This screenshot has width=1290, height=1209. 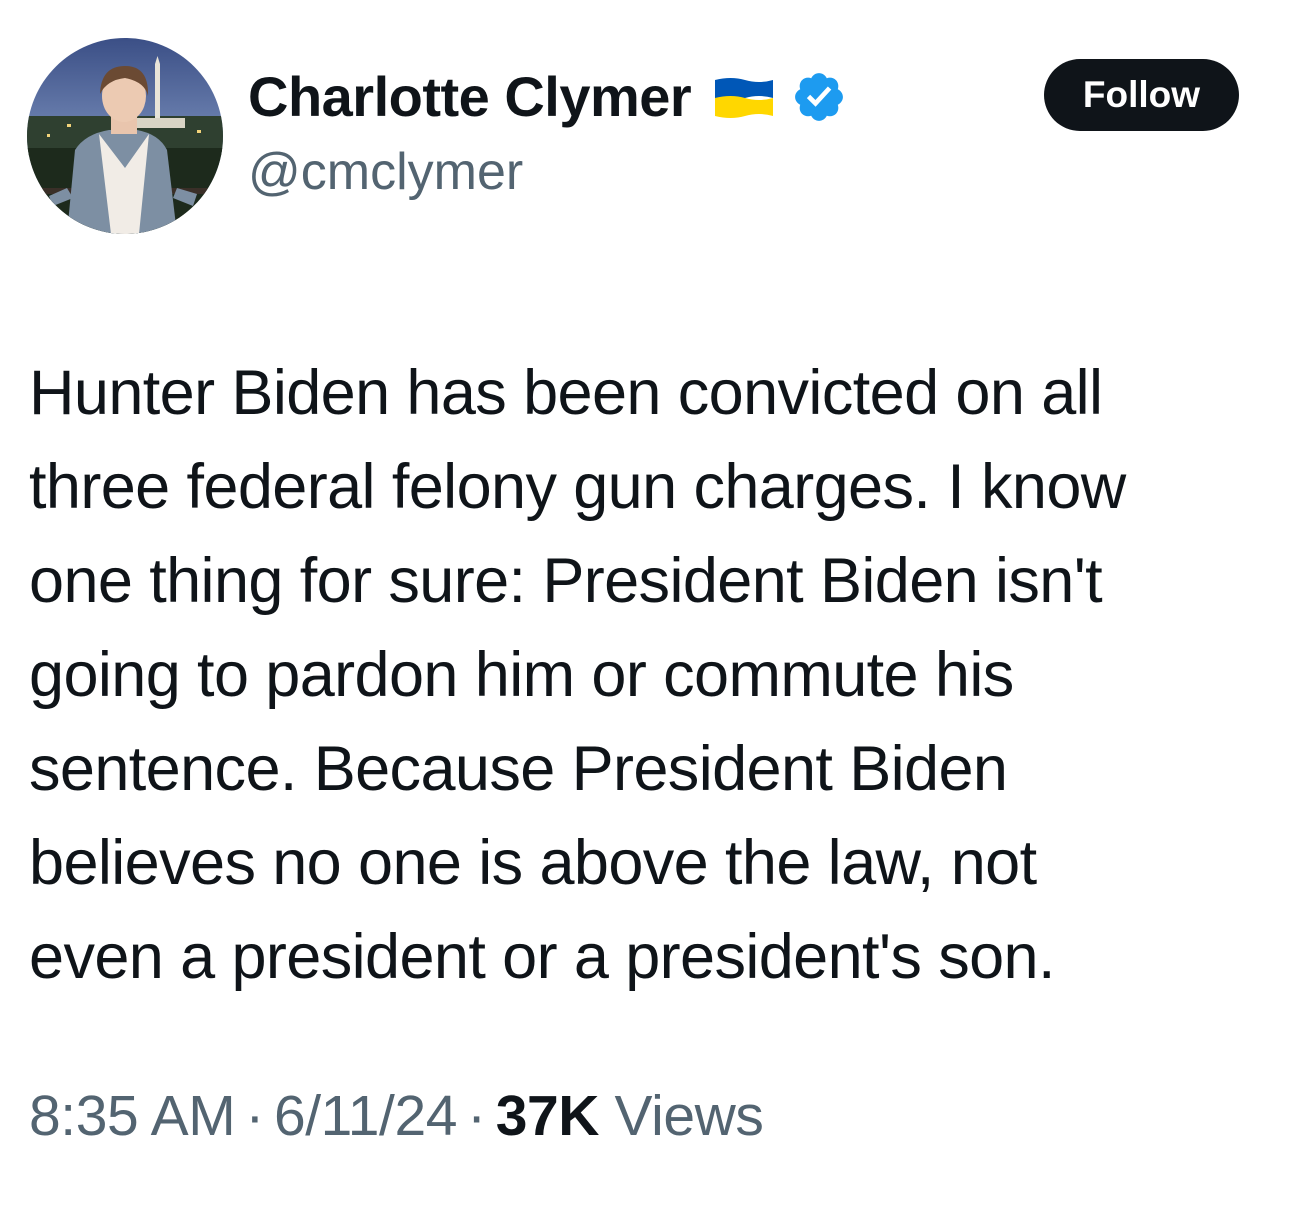 I want to click on ukraine-flag-icon, so click(x=744, y=97).